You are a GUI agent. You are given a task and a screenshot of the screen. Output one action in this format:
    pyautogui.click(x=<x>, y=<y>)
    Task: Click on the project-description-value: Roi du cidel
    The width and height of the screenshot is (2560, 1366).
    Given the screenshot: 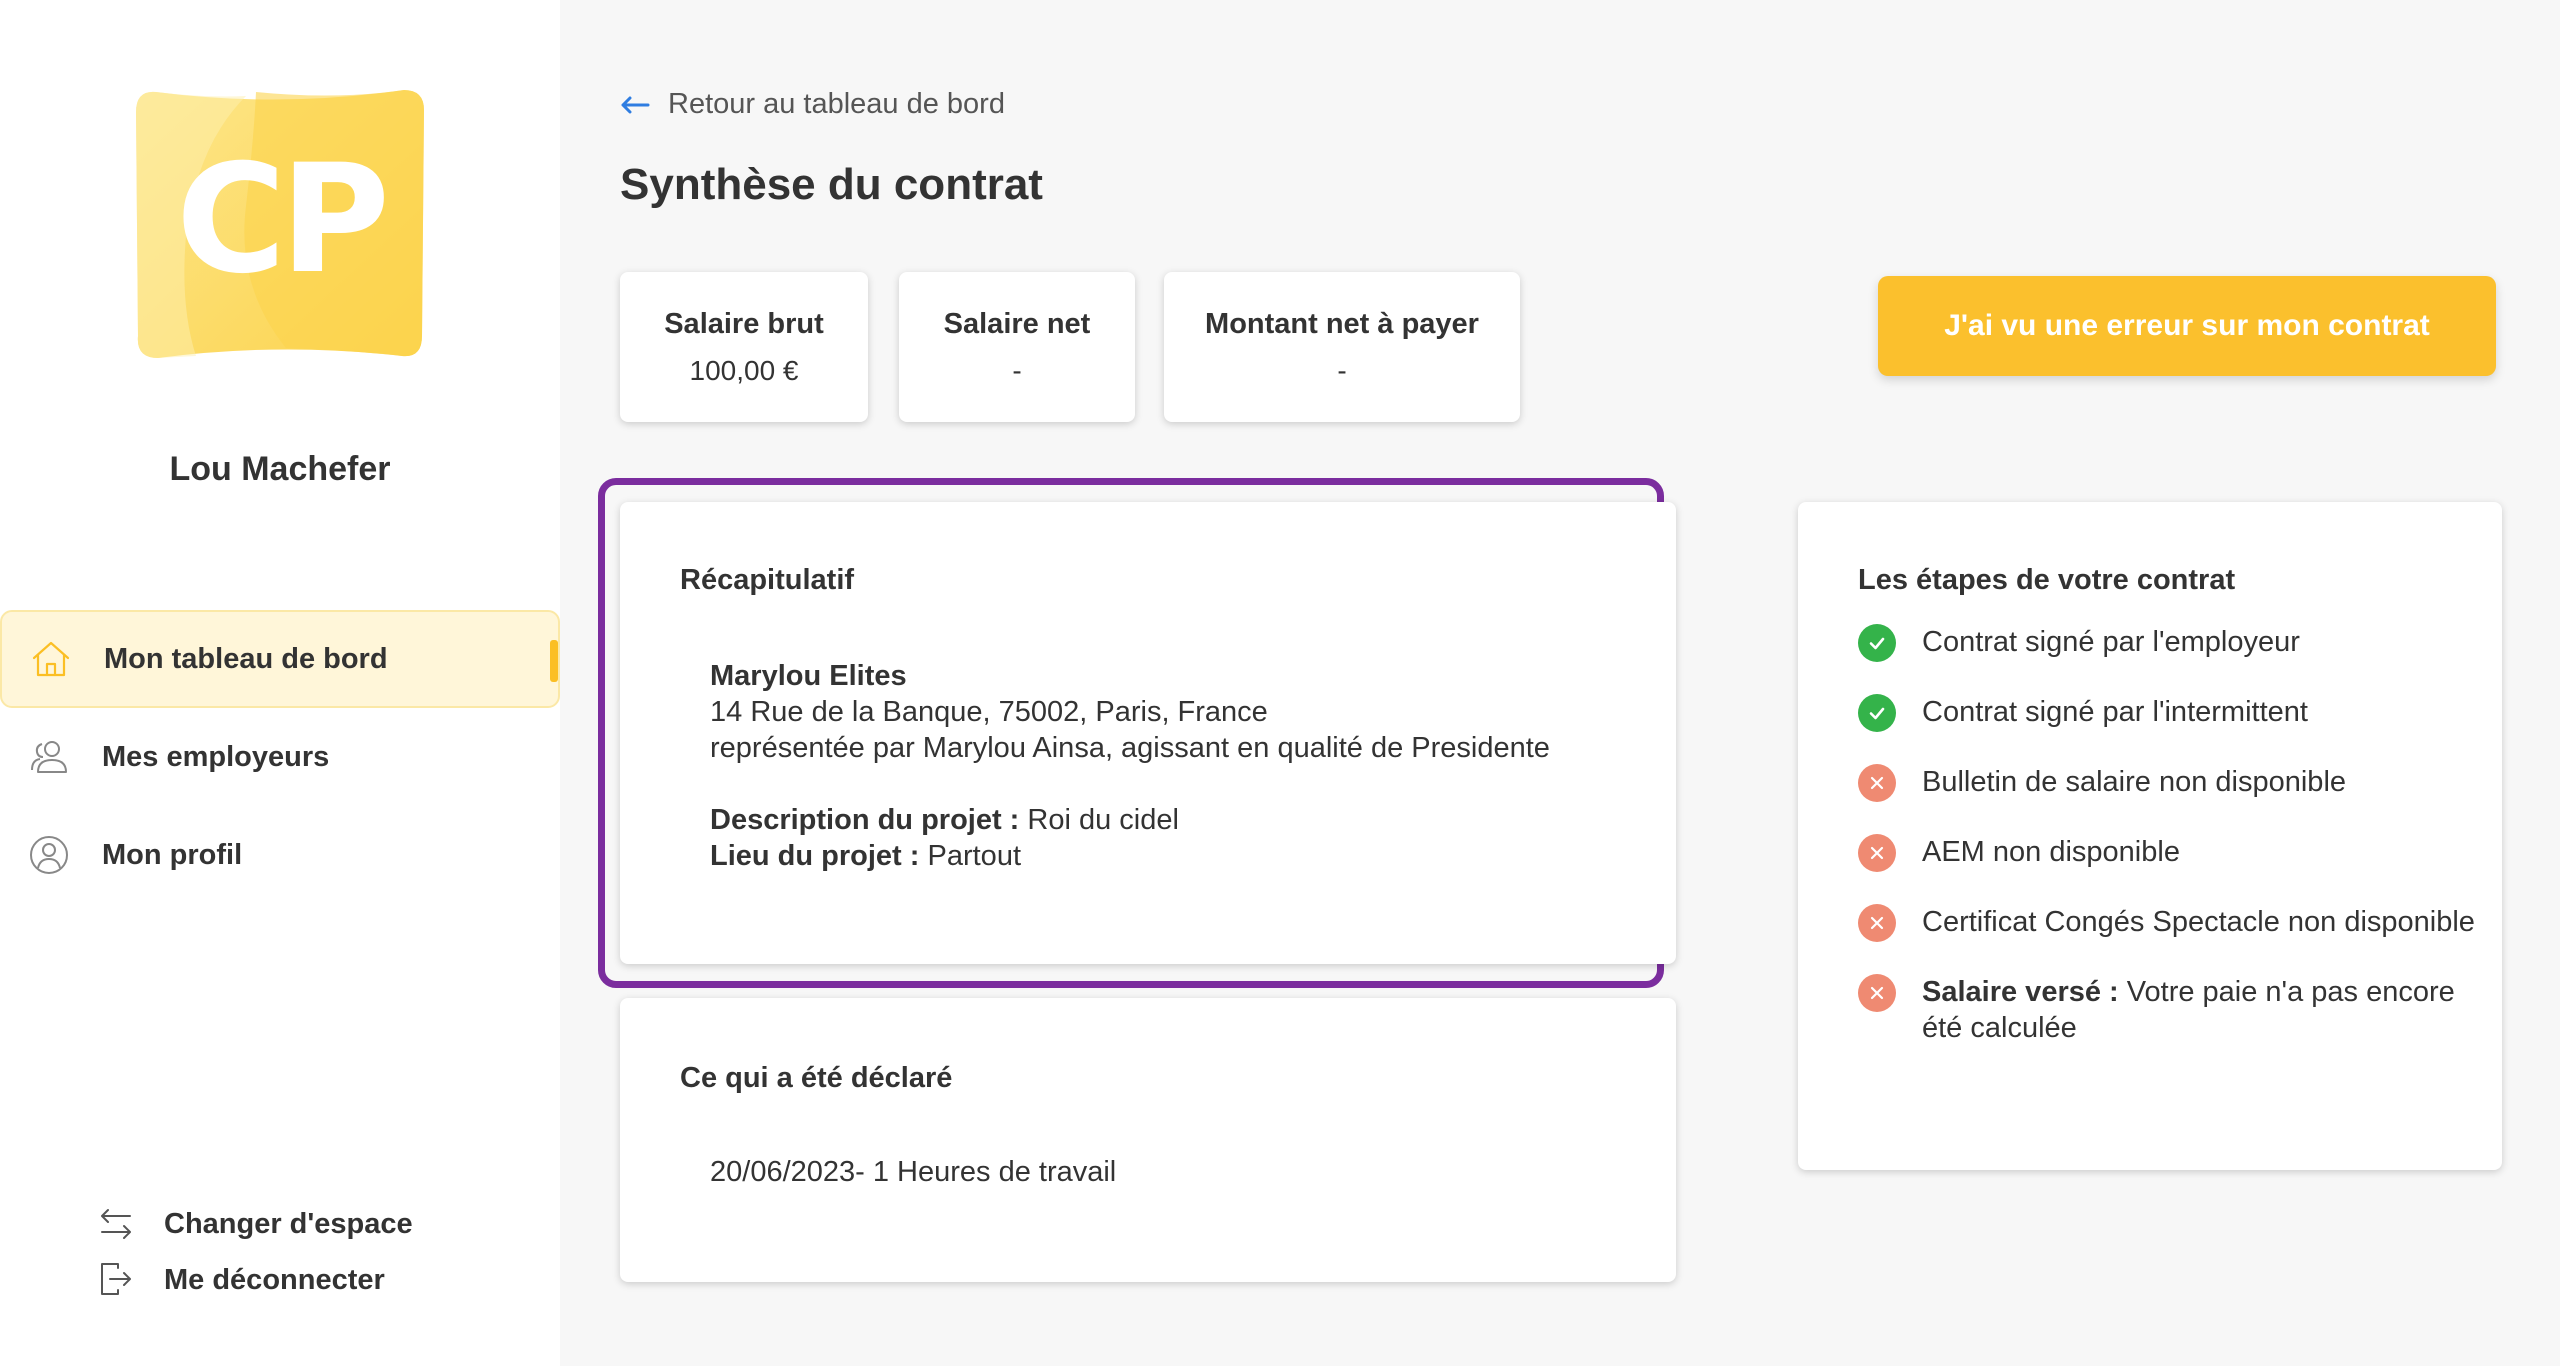 What is the action you would take?
    pyautogui.click(x=1103, y=820)
    